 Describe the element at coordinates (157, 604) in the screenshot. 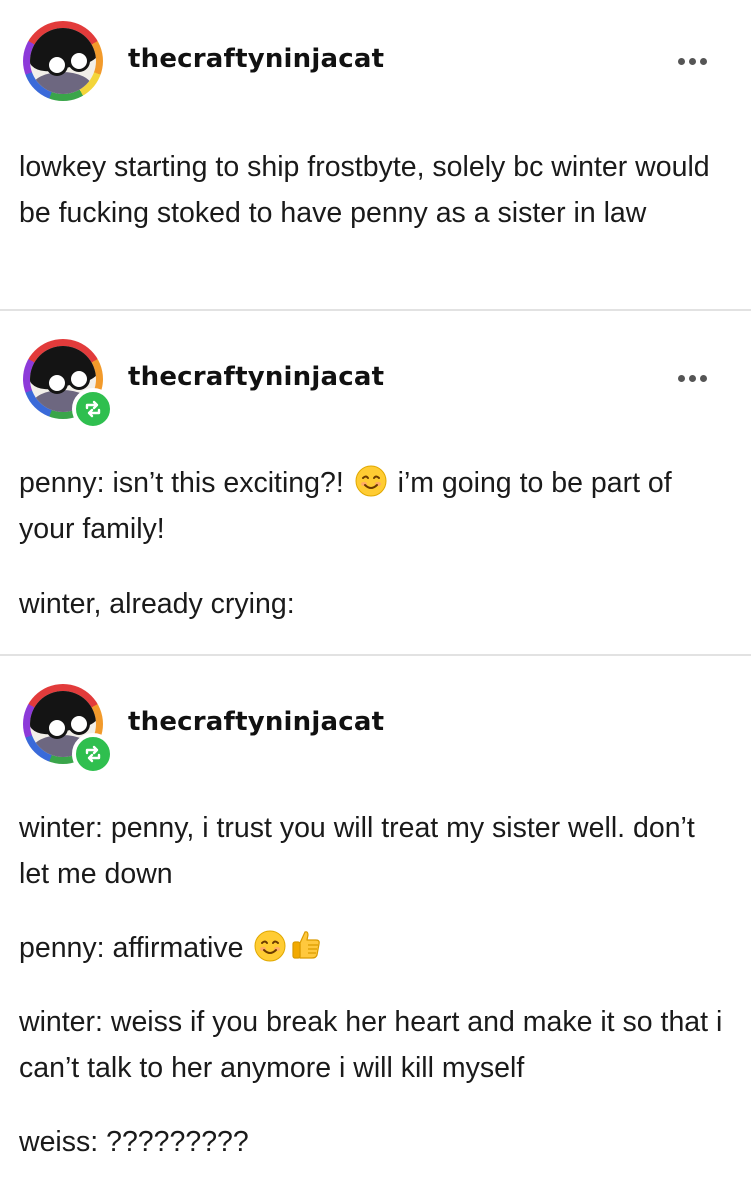

I see `post-text: winter, already crying:` at that location.